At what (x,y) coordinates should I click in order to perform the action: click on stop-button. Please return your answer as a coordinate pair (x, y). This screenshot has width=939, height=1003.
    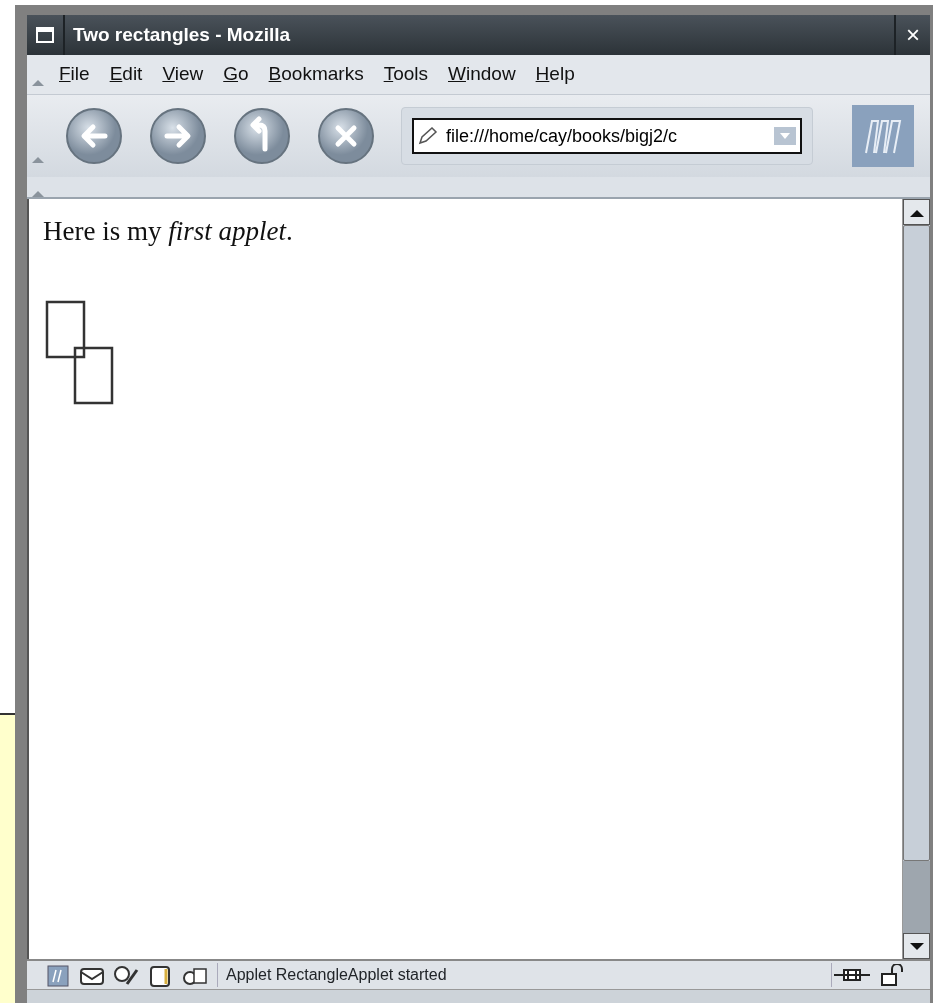
    Looking at the image, I should click on (346, 136).